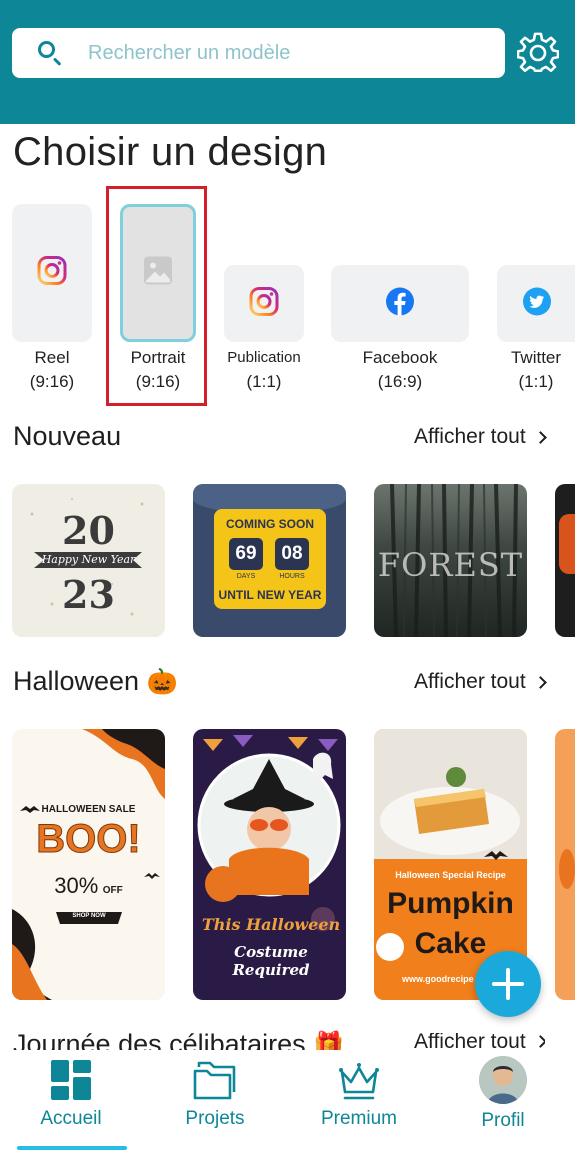  What do you see at coordinates (88, 530) in the screenshot?
I see `new-year-top: 20` at bounding box center [88, 530].